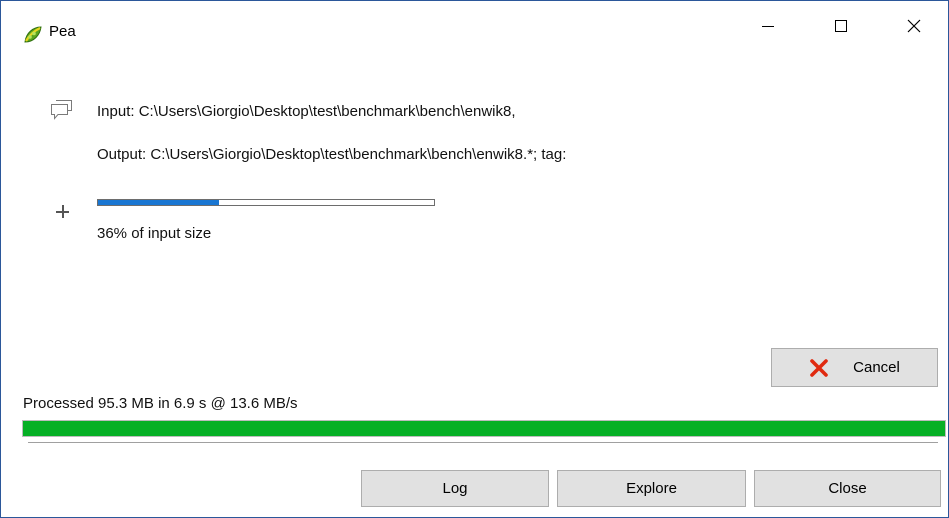  Describe the element at coordinates (651, 488) in the screenshot. I see `explore-button: Explore` at that location.